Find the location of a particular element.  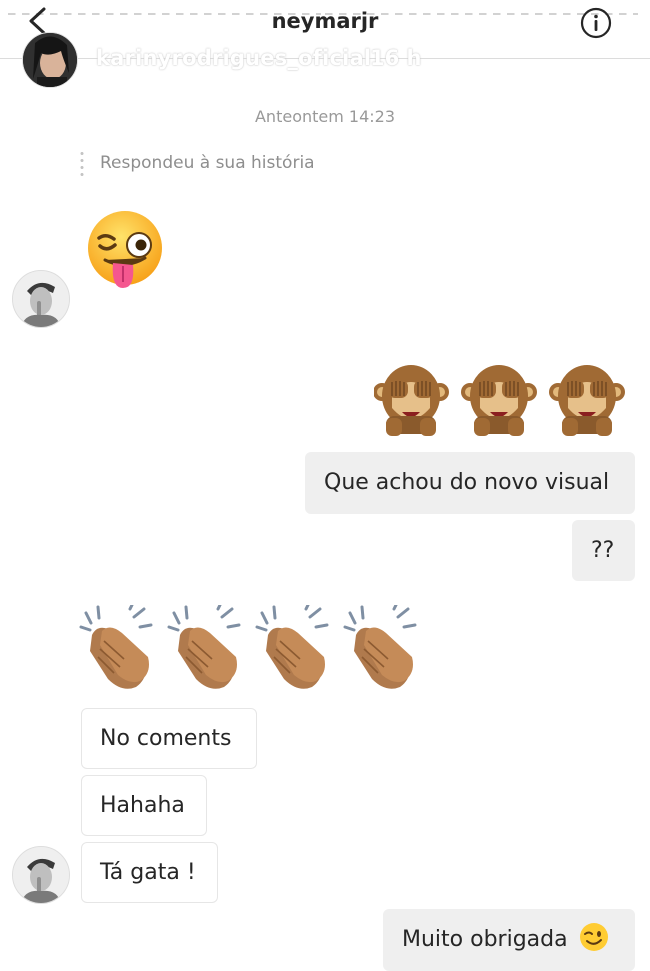

message-bubble-outgoing: Muito obrigada is located at coordinates (509, 940).